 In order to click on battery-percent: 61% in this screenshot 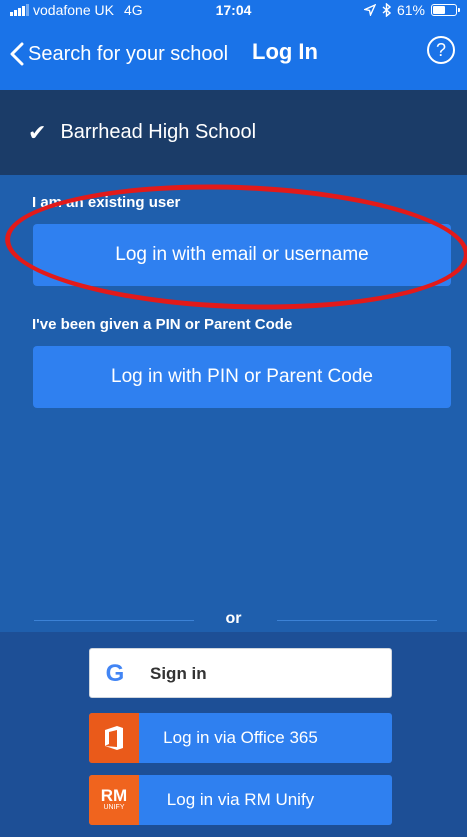, I will do `click(410, 10)`.